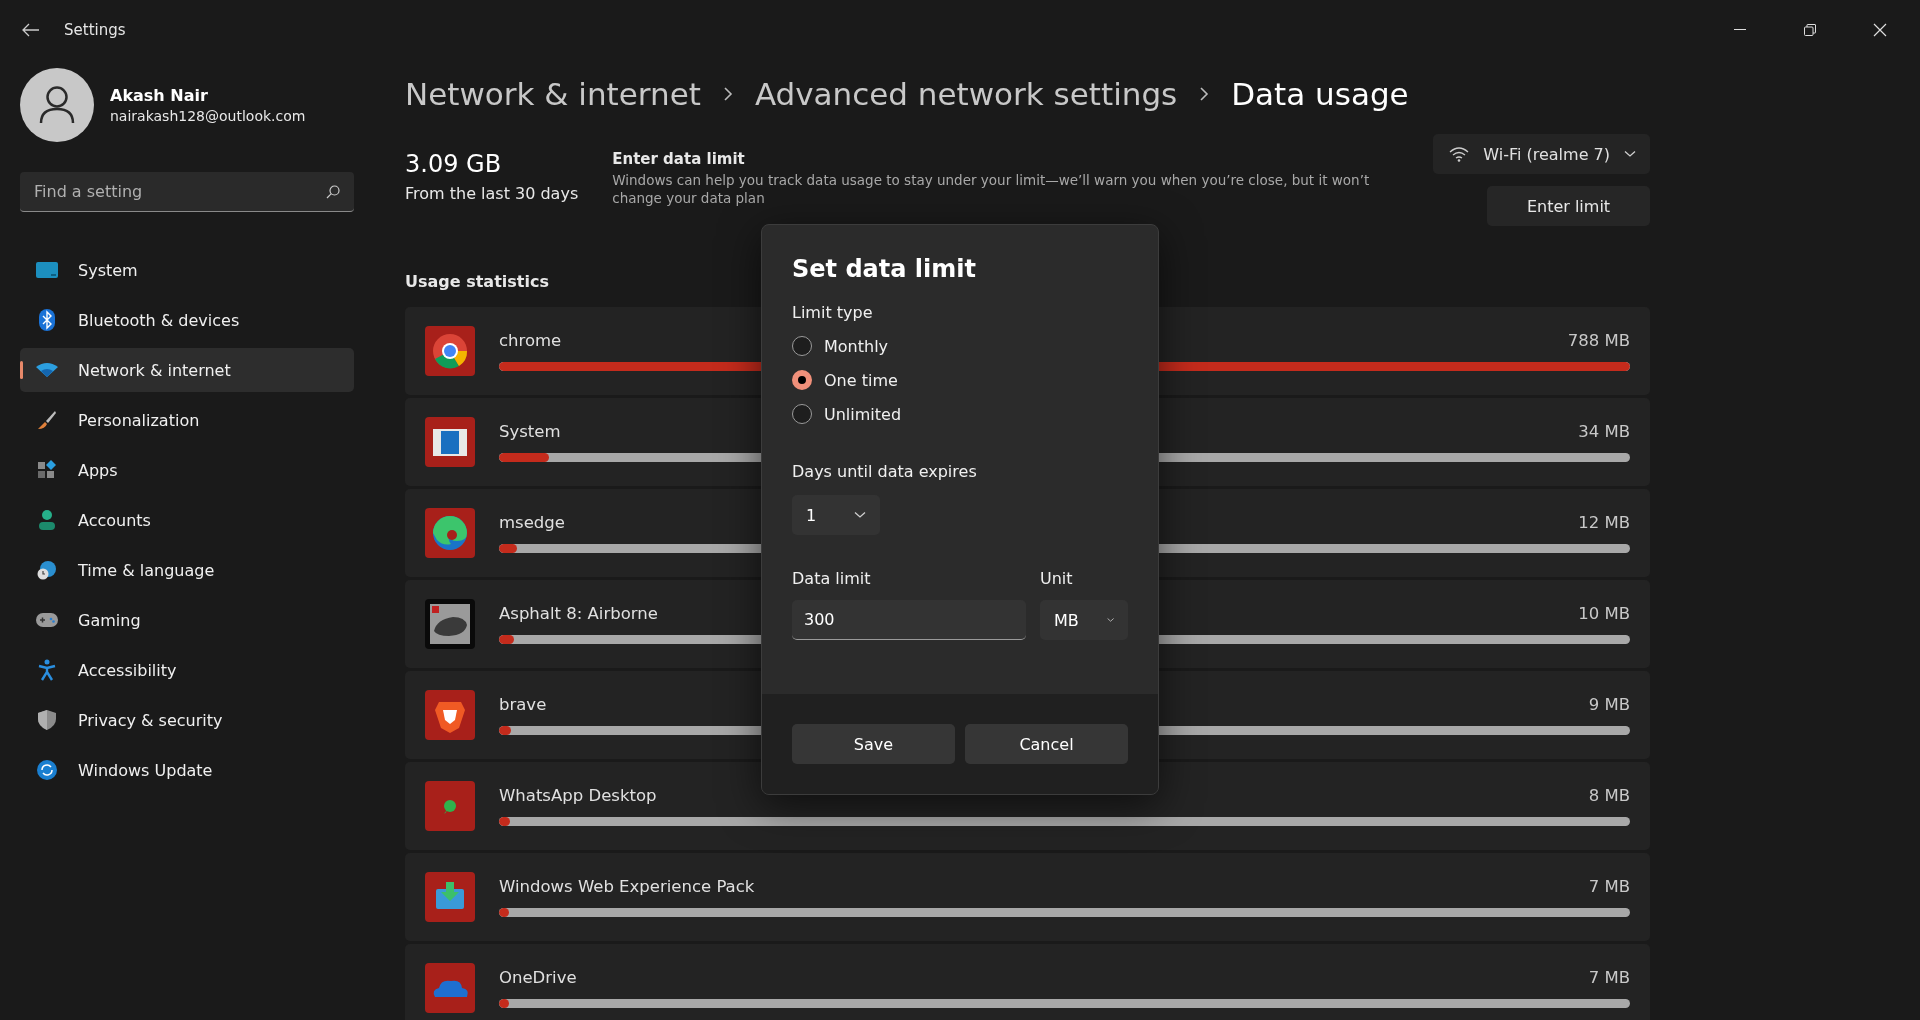 Image resolution: width=1920 pixels, height=1020 pixels. What do you see at coordinates (873, 744) in the screenshot?
I see `save-button: Save` at bounding box center [873, 744].